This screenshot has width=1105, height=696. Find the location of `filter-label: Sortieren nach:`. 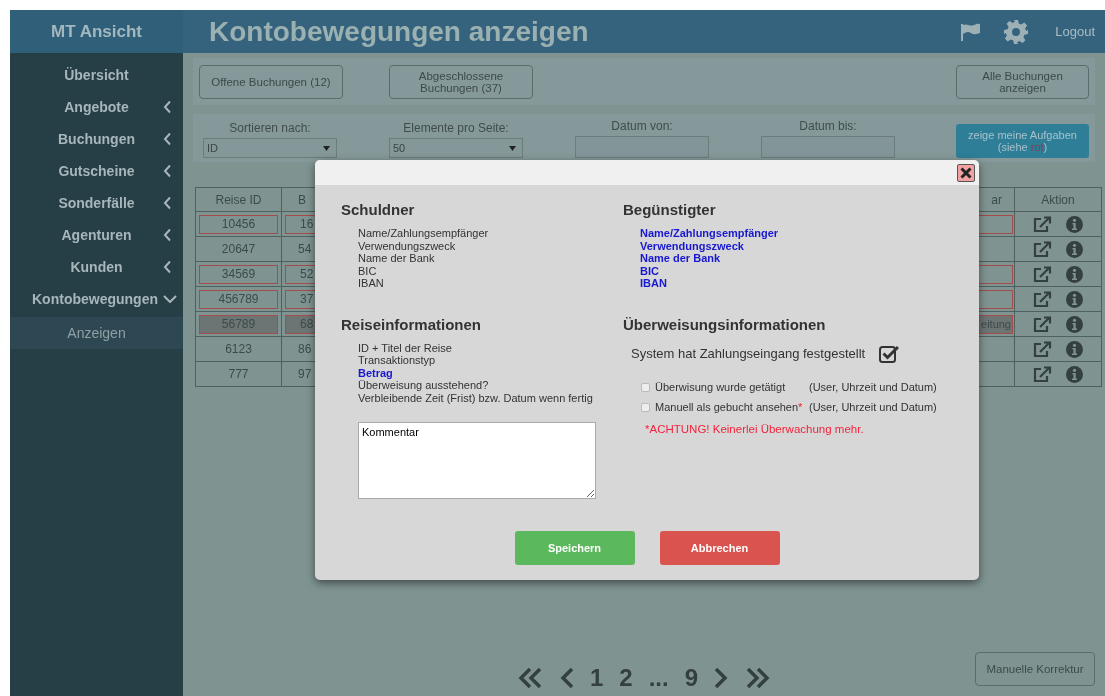

filter-label: Sortieren nach: is located at coordinates (270, 128).